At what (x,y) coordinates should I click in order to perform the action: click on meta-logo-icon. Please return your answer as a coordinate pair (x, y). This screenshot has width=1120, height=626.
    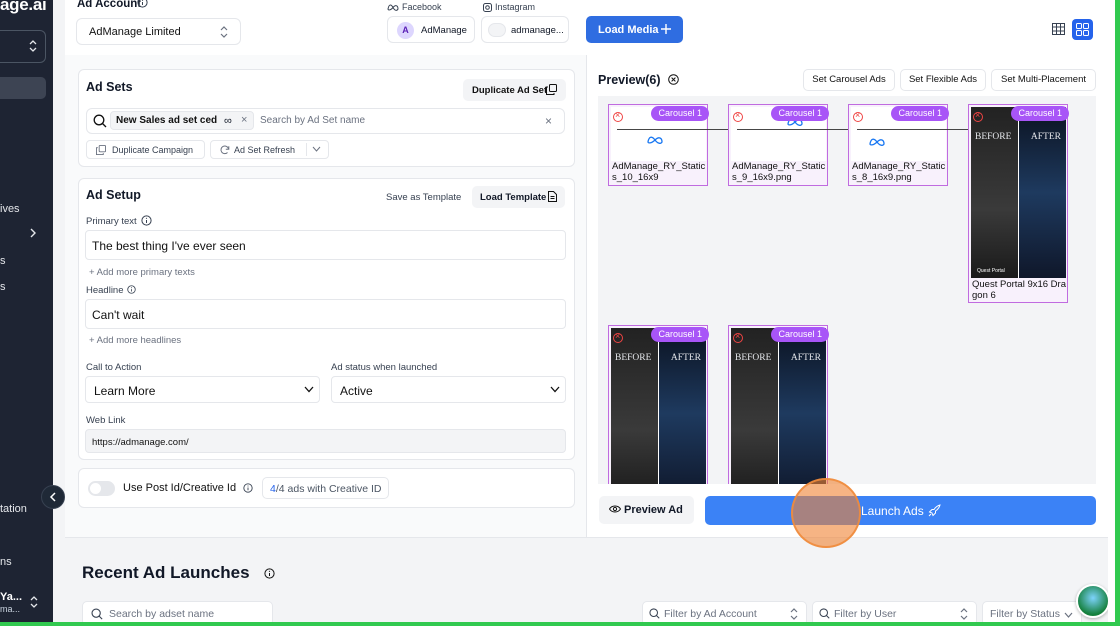
    Looking at the image, I should click on (655, 140).